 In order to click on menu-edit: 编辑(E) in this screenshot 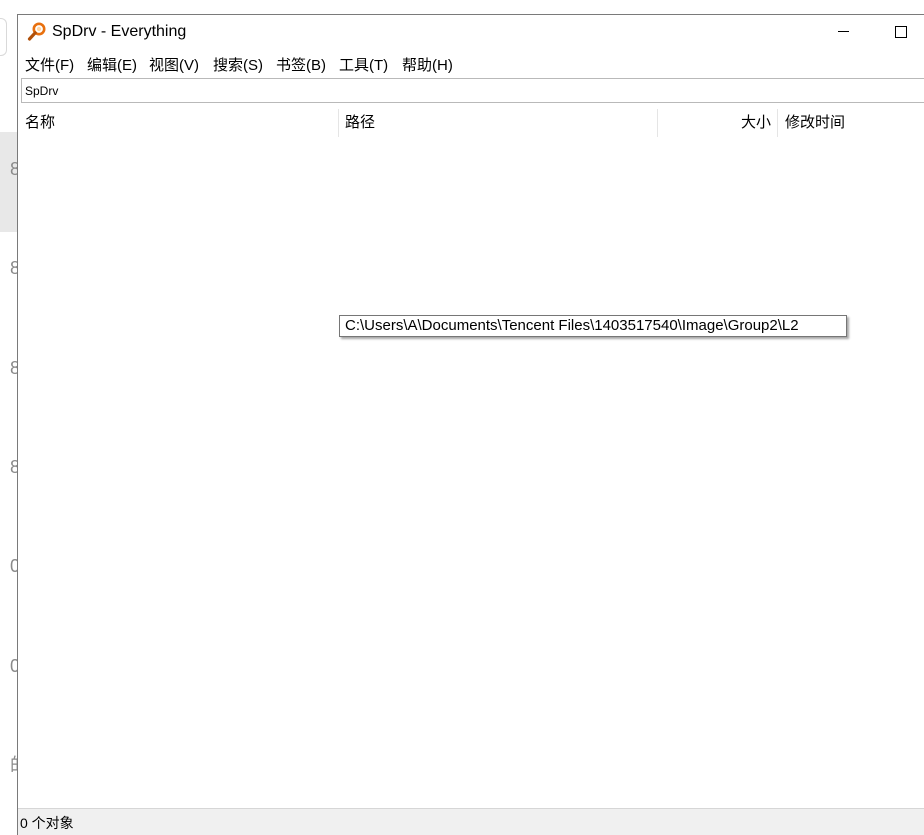, I will do `click(112, 64)`.